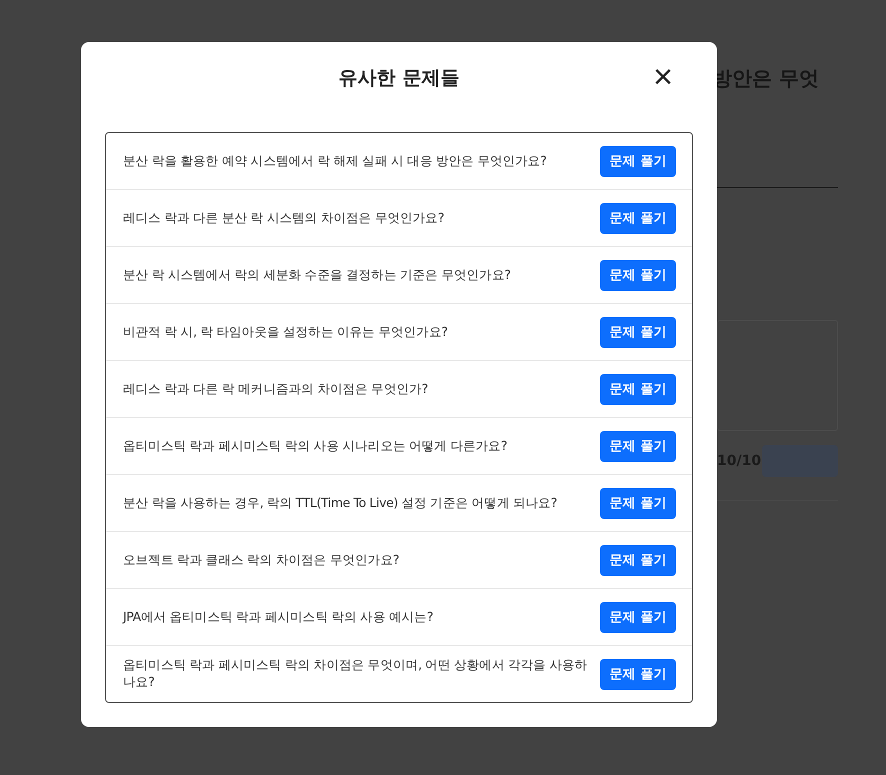 This screenshot has width=886, height=775. Describe the element at coordinates (286, 332) in the screenshot. I see `question-text: 비관적 락 시, 락 타임아웃을 설정하는 이유는 무엇인가요?` at that location.